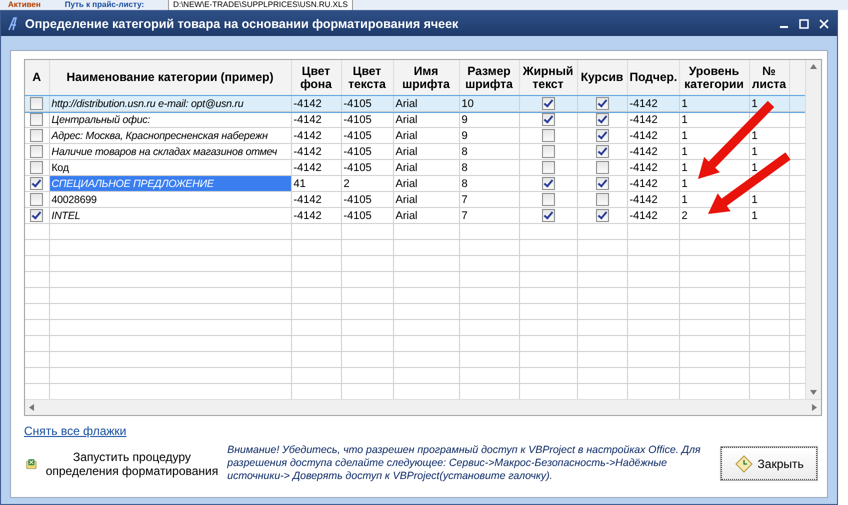 Image resolution: width=848 pixels, height=505 pixels. I want to click on table-cell: INTEL, so click(170, 216).